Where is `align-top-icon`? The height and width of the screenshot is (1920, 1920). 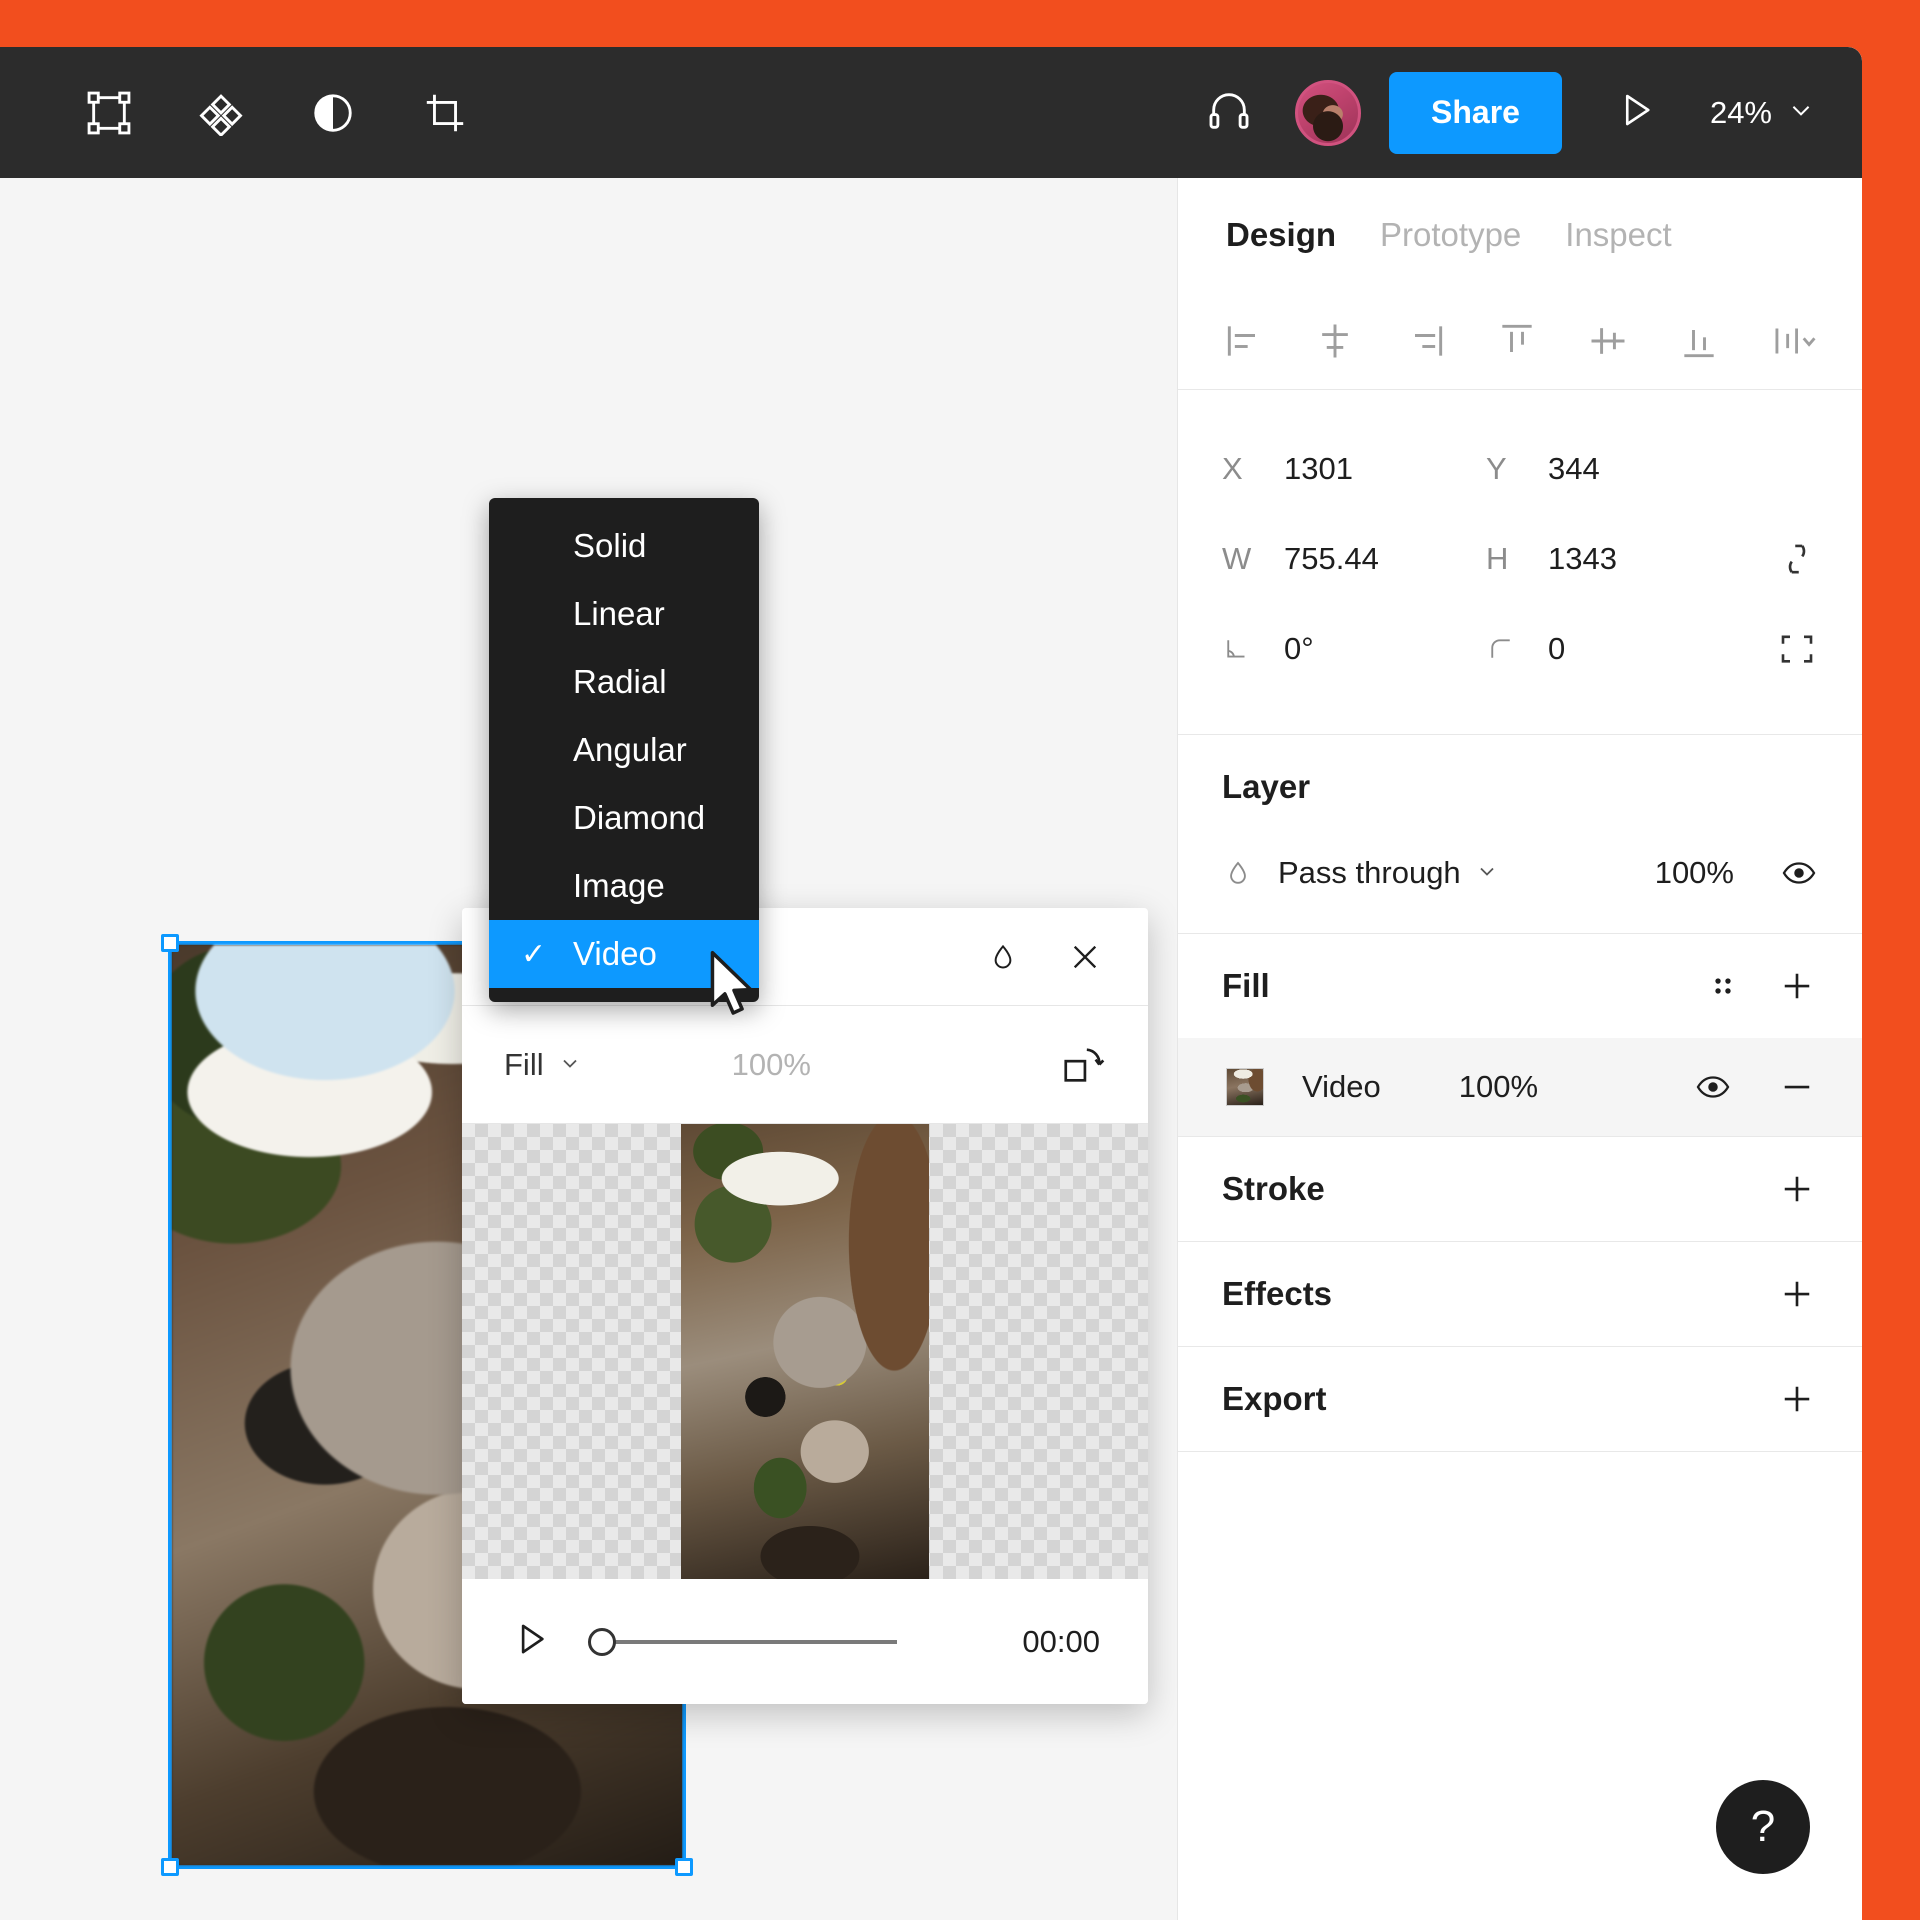 align-top-icon is located at coordinates (1517, 341).